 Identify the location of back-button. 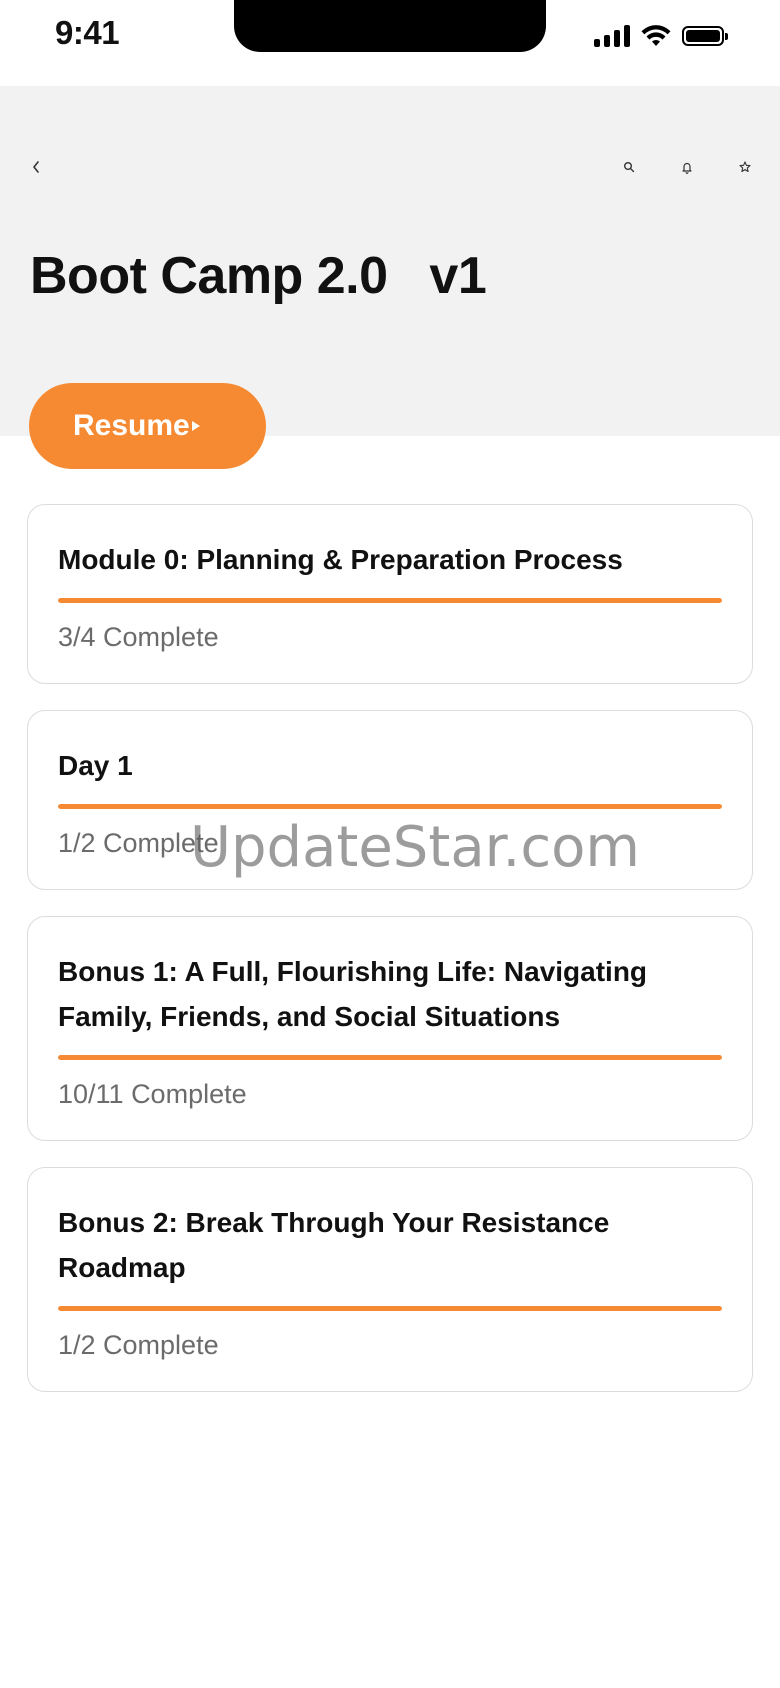
(36, 167).